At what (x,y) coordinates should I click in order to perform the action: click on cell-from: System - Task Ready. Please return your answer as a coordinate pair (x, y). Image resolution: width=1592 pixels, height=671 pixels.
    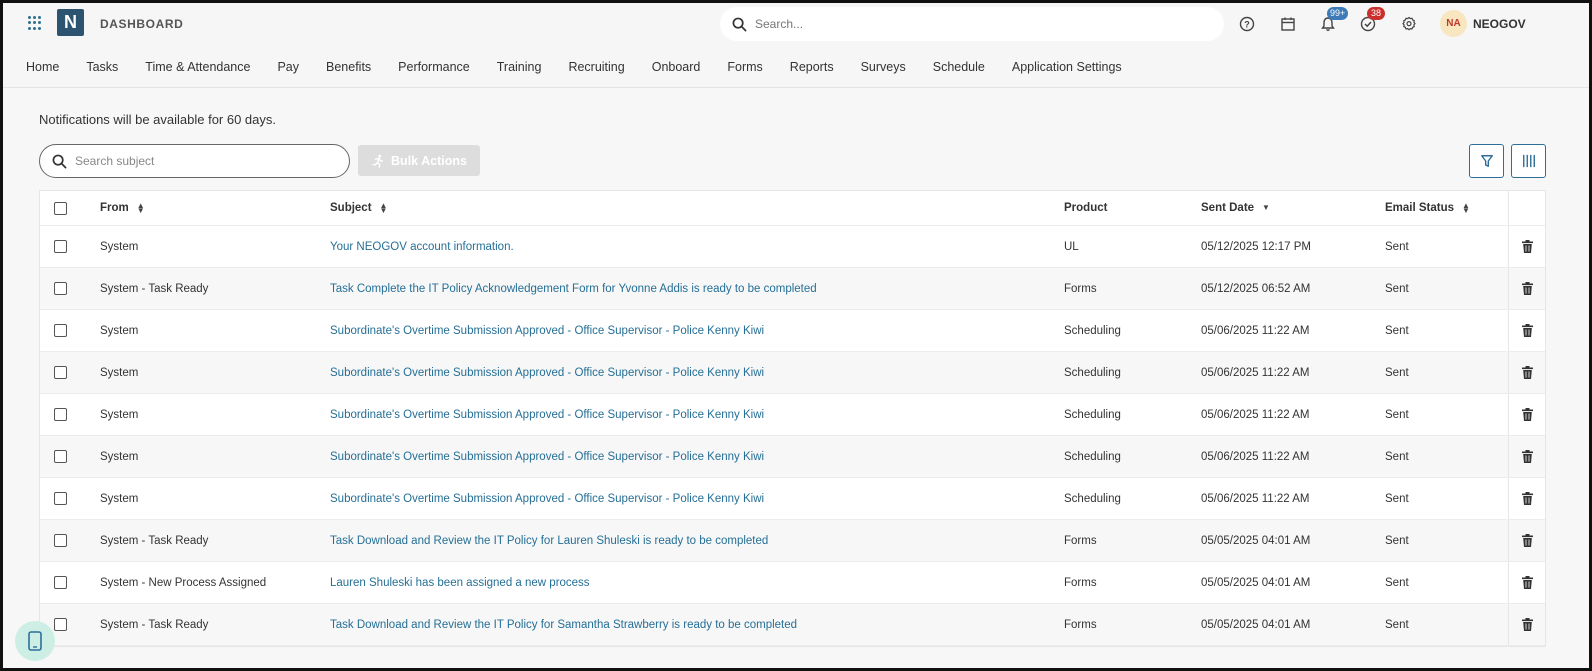
    Looking at the image, I should click on (154, 288).